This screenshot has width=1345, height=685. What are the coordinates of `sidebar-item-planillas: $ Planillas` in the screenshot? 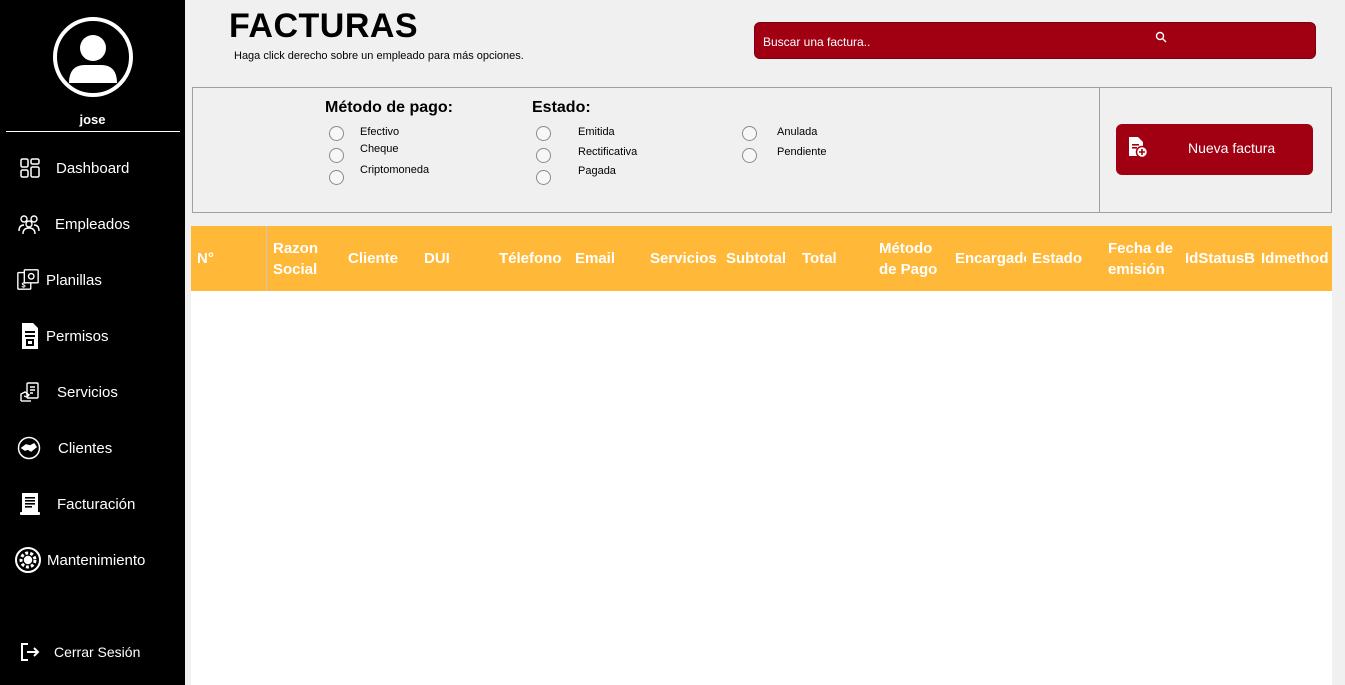 It's located at (92, 280).